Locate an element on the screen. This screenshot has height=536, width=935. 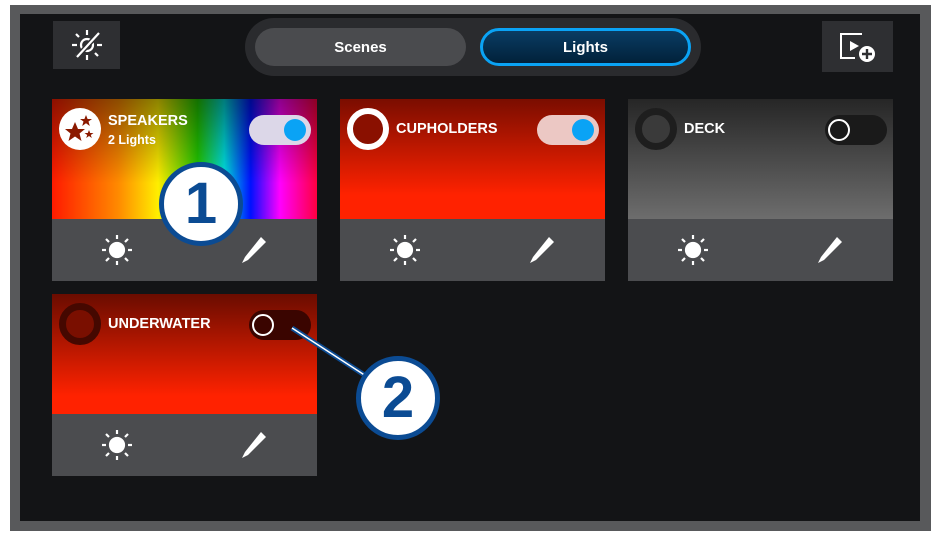
callout-leader-line is located at coordinates (329, 352).